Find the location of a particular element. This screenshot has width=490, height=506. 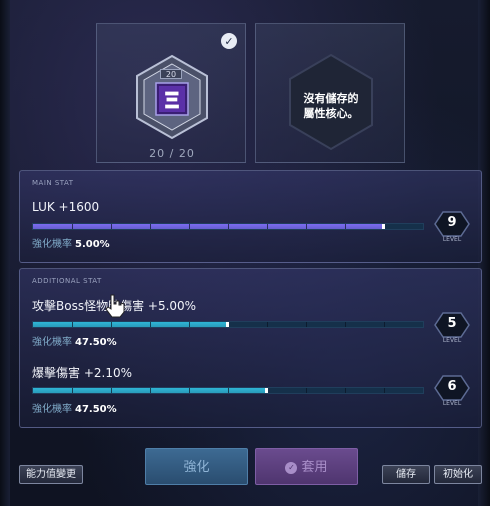

main-stat-level-word: LEVEL is located at coordinates (452, 239).